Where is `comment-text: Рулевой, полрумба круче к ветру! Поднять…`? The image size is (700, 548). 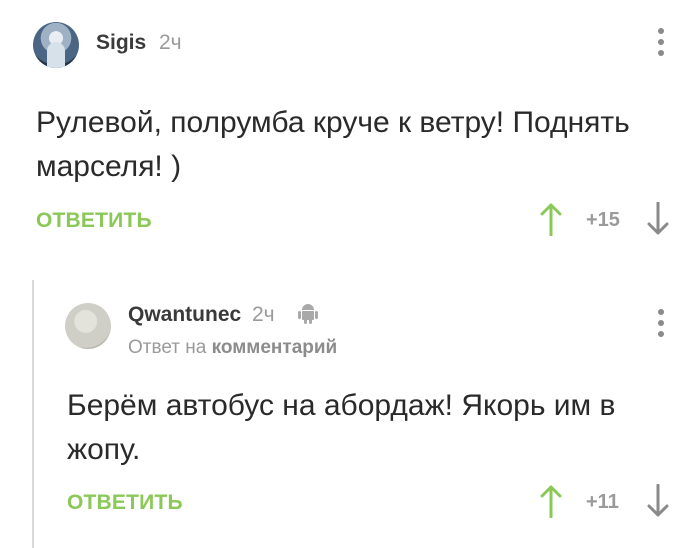
comment-text: Рулевой, полрумба круче к ветру! Поднять… is located at coordinates (333, 144).